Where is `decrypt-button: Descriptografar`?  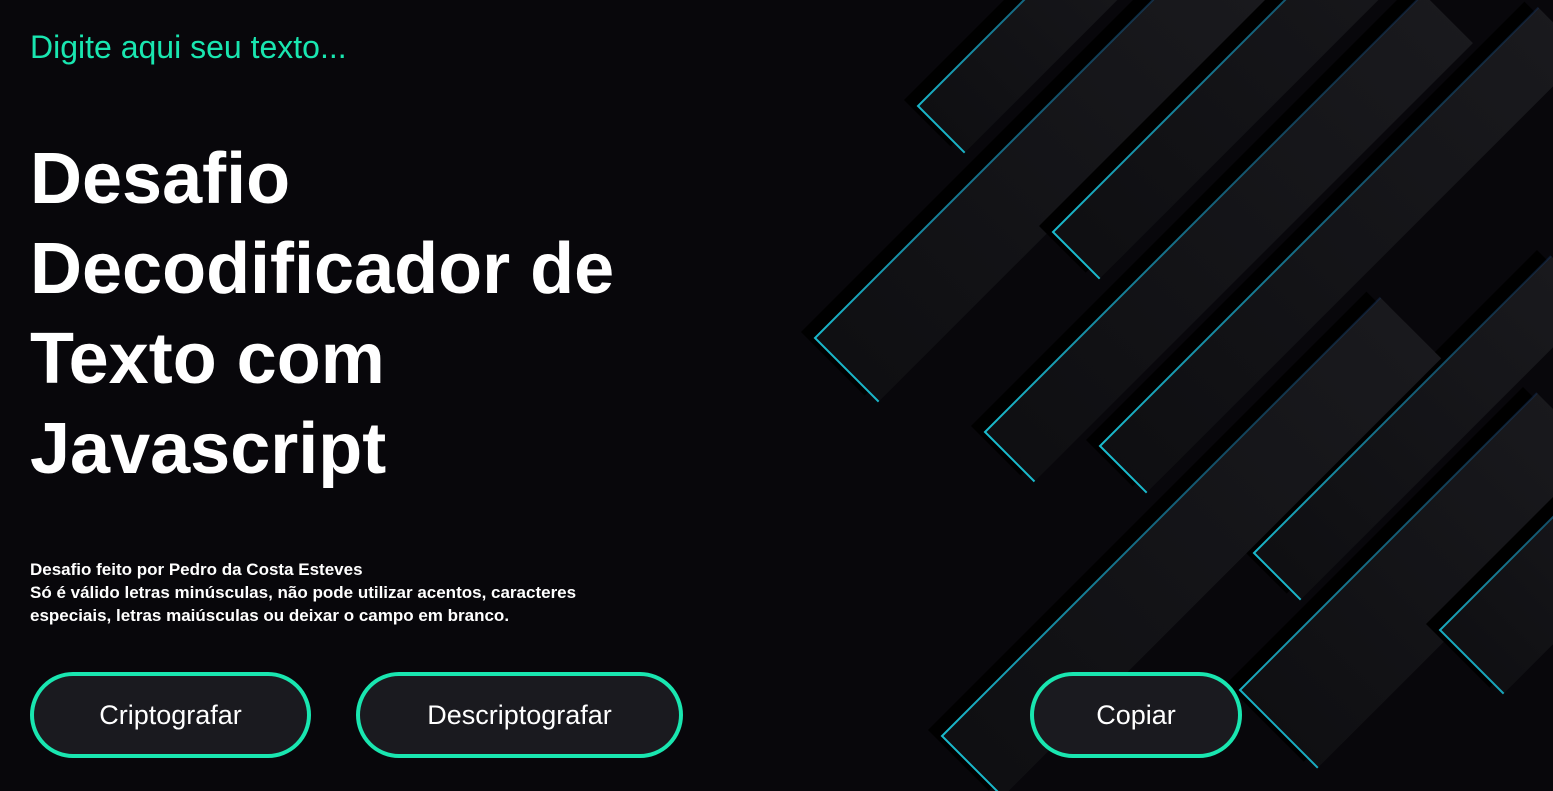
decrypt-button: Descriptografar is located at coordinates (519, 715).